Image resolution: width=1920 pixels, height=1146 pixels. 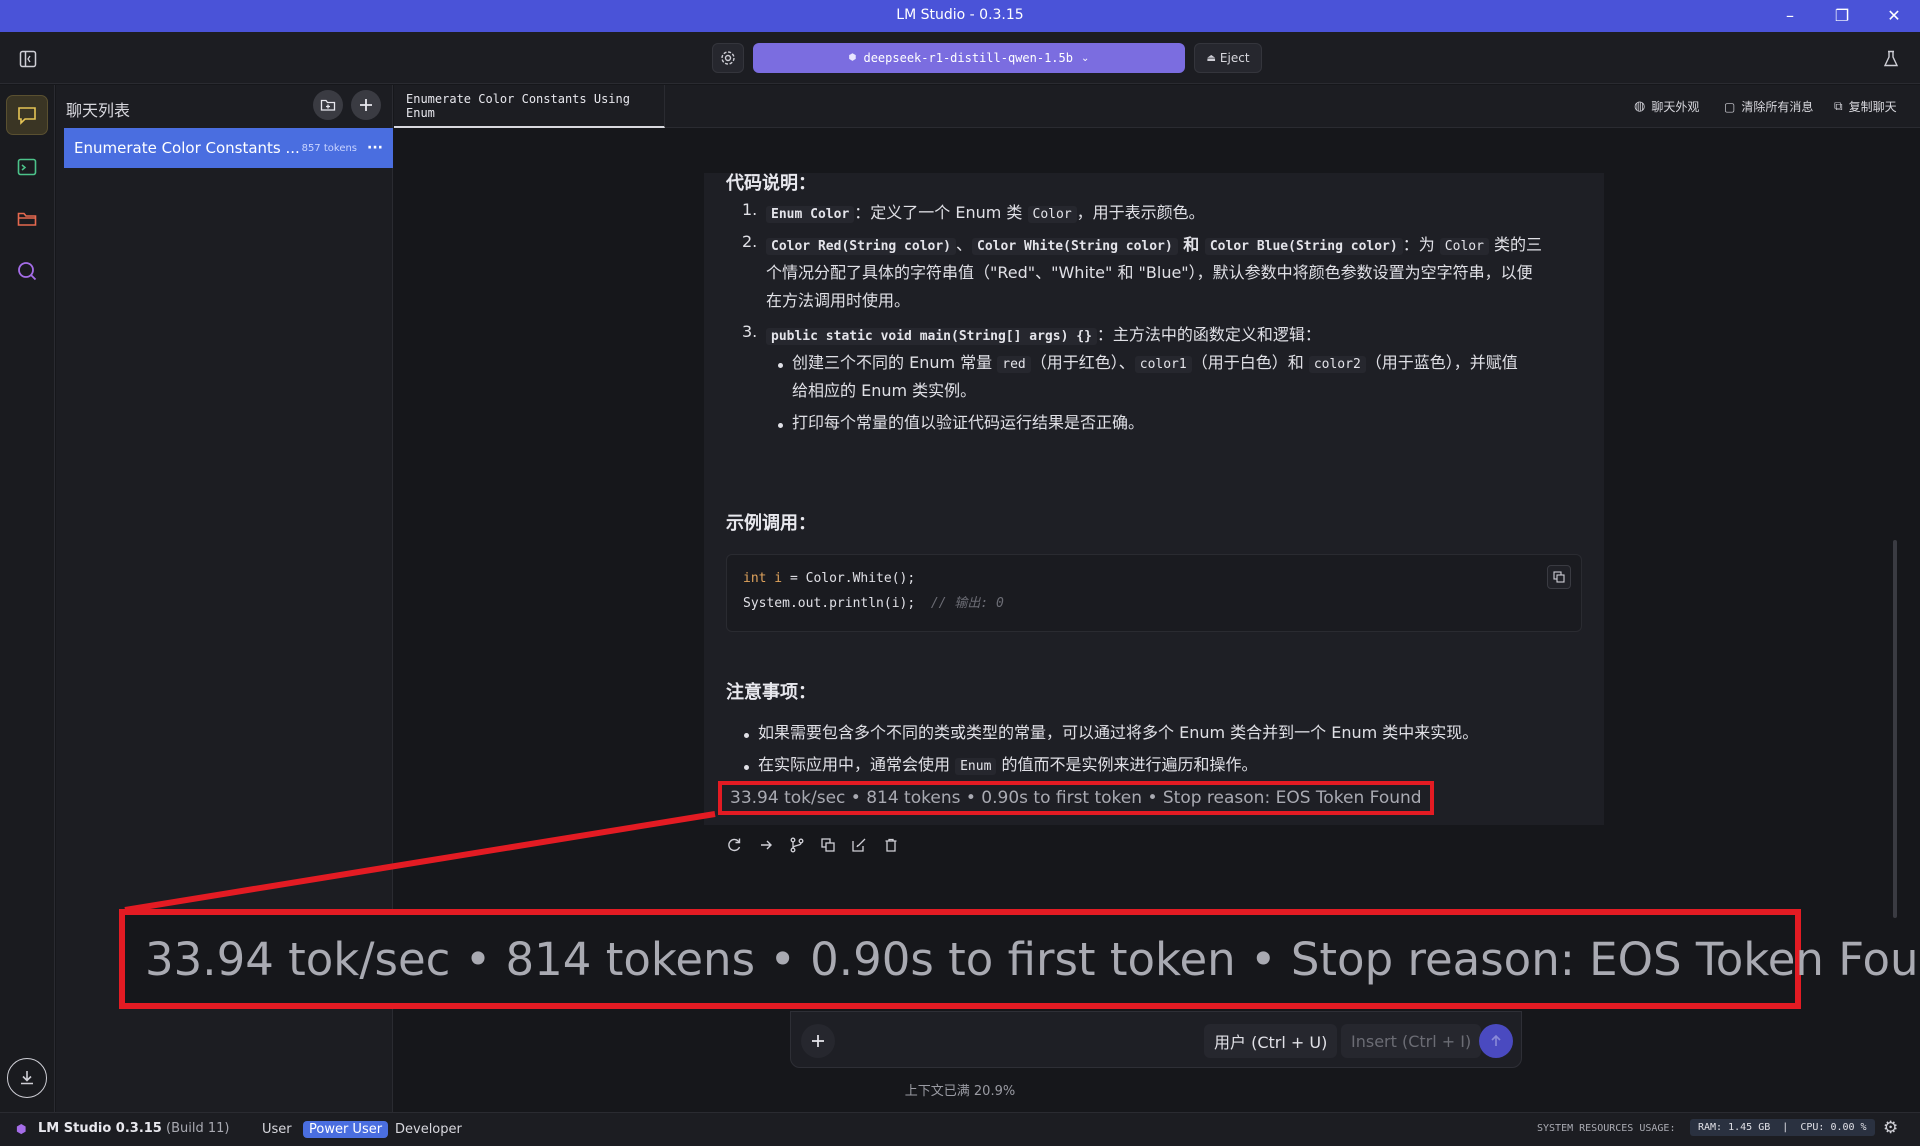 I want to click on lmstudio-logo-icon: ⬢, so click(x=21, y=1129).